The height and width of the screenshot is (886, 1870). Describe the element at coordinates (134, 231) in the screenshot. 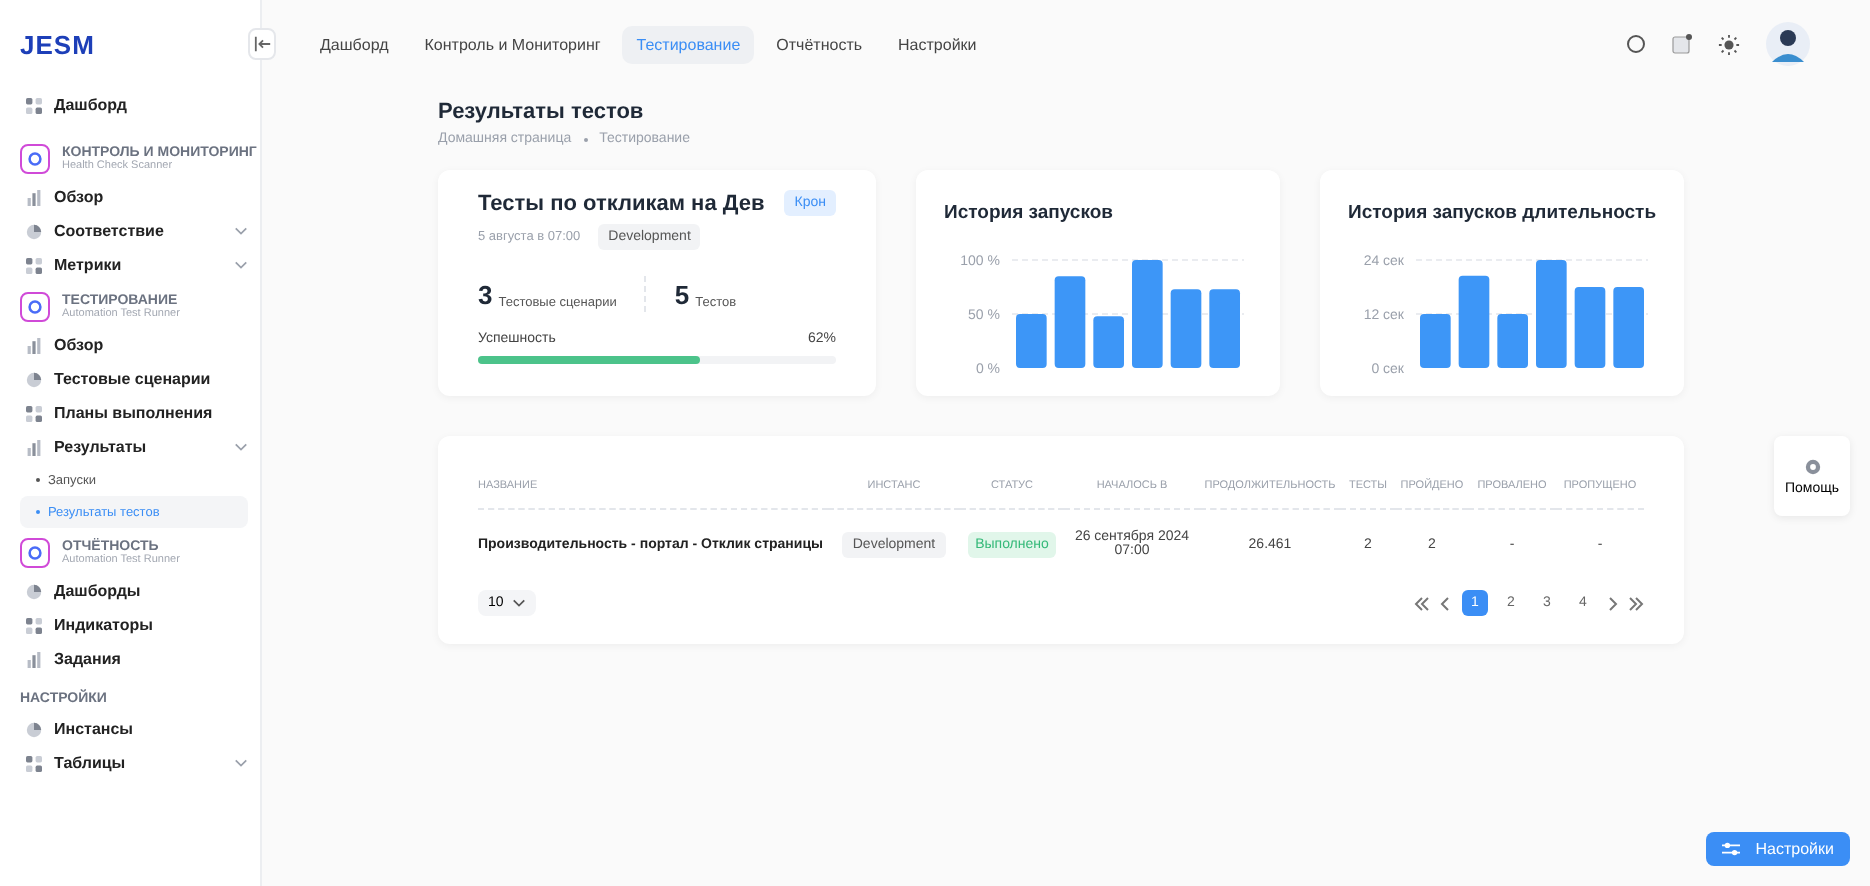

I see `sidebar-item: Соответствие` at that location.